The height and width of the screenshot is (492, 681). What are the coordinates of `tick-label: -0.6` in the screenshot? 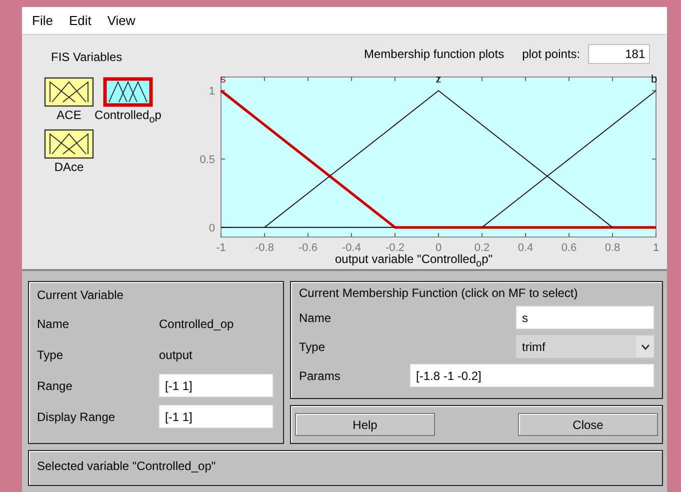 It's located at (308, 247).